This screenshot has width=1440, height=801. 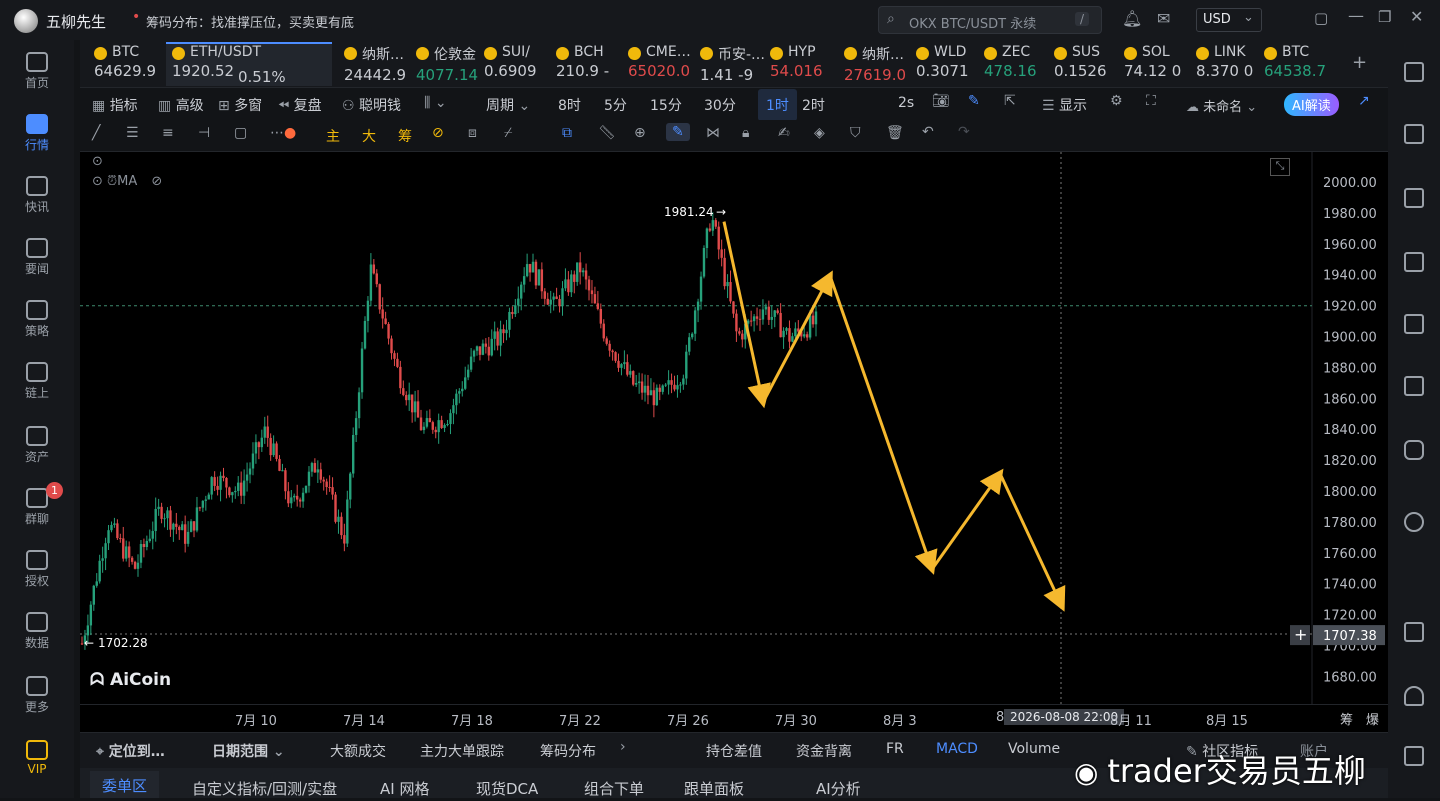 I want to click on large-order-tool: 大, so click(x=369, y=136).